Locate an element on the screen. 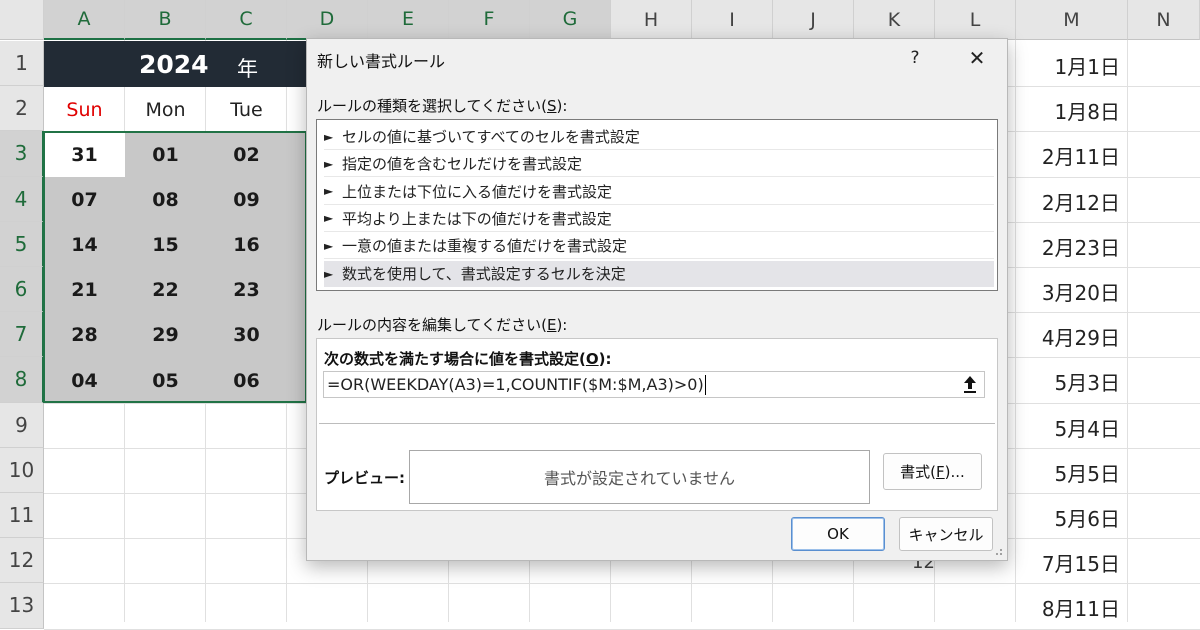  column-header-n: N is located at coordinates (1164, 20).